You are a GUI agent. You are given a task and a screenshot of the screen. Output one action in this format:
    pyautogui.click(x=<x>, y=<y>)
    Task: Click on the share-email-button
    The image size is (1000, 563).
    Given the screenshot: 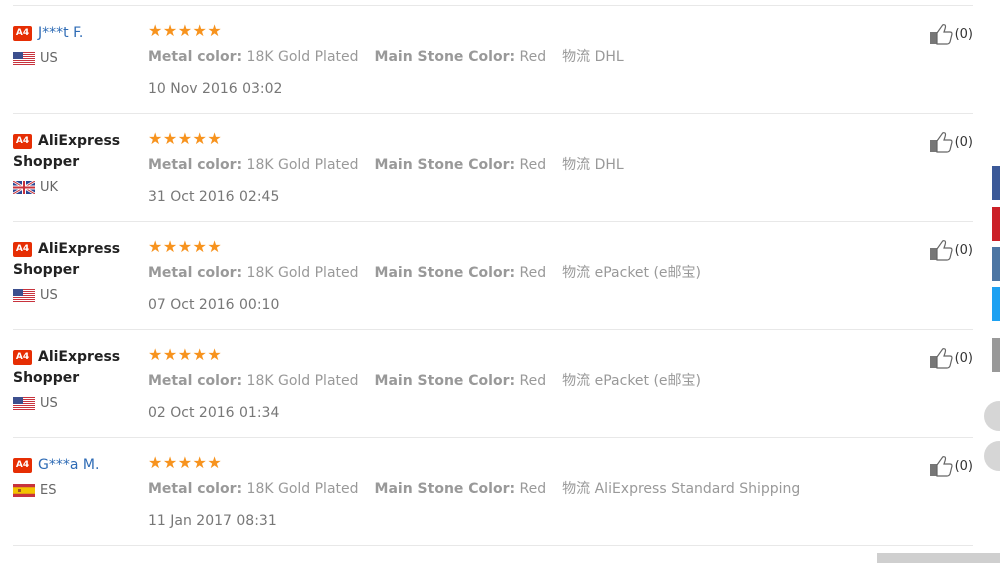 What is the action you would take?
    pyautogui.click(x=996, y=355)
    